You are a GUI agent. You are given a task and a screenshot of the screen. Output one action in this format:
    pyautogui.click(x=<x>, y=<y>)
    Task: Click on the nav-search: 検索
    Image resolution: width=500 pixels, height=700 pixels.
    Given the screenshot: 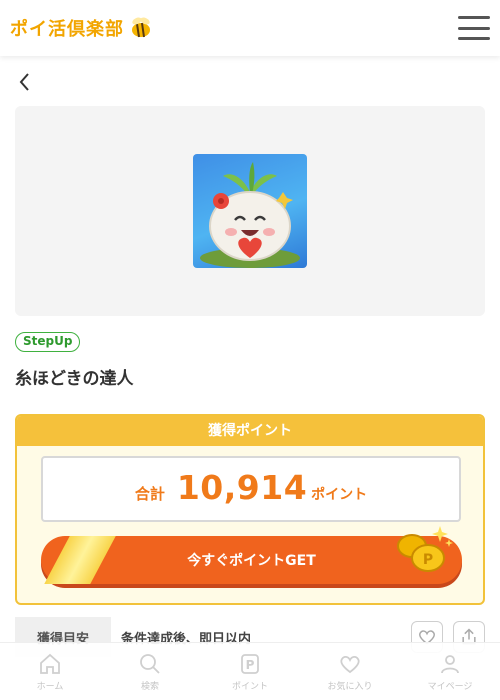 What is the action you would take?
    pyautogui.click(x=150, y=671)
    